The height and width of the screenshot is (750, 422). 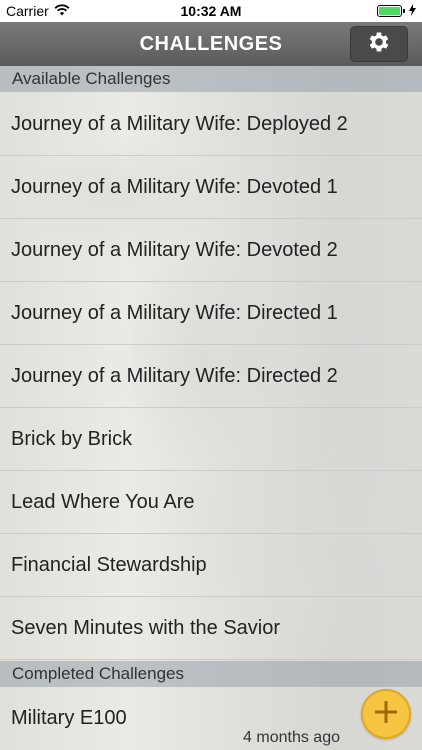 I want to click on status-bar: Carrier 10:32 AM, so click(x=211, y=11).